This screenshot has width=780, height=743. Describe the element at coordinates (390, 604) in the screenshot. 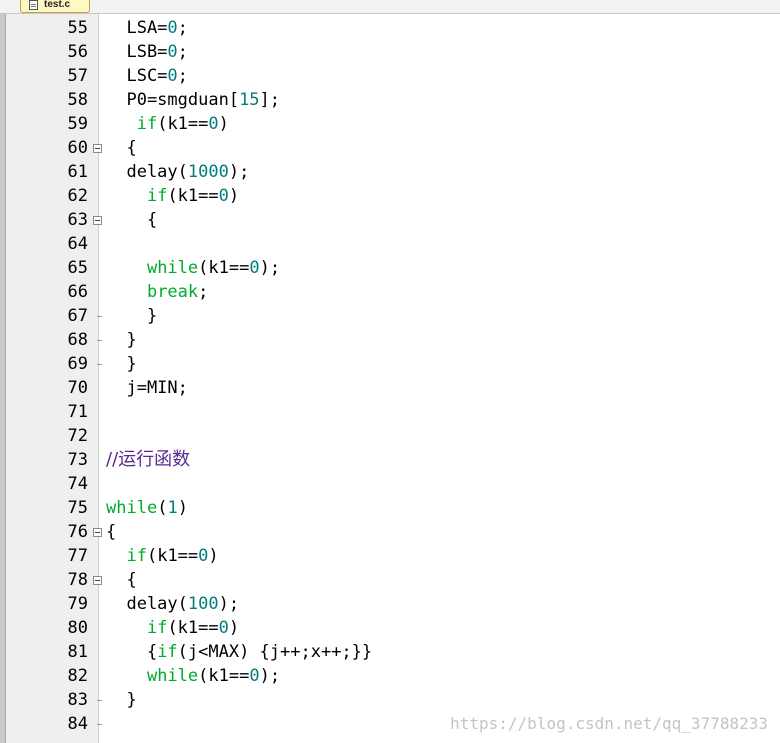

I see `code-line: 79 delay(100);` at that location.